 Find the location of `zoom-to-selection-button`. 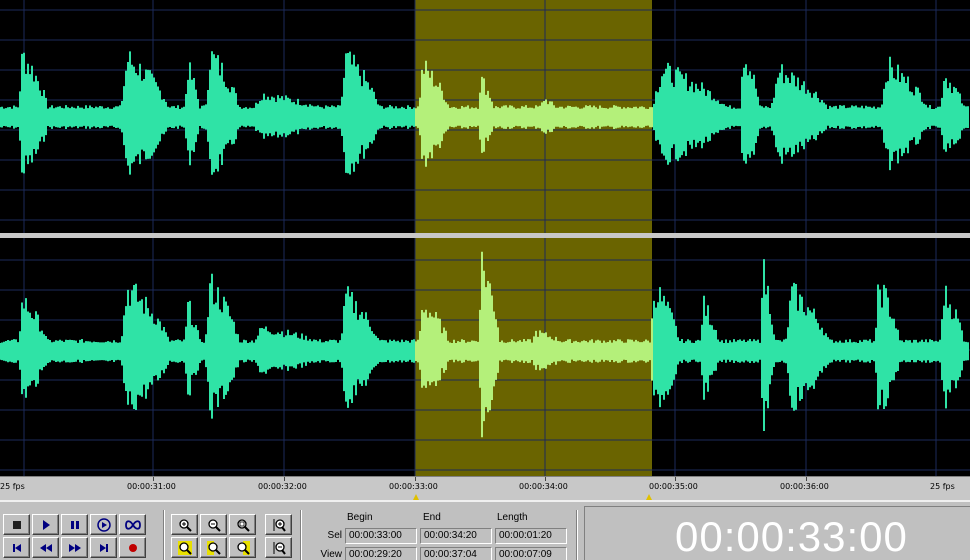

zoom-to-selection-button is located at coordinates (184, 547).